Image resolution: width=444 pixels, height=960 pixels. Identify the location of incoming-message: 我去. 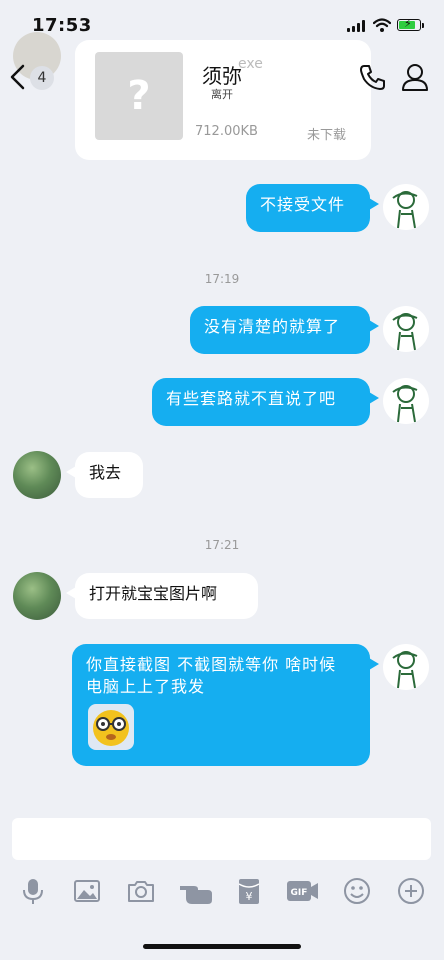
(104, 475).